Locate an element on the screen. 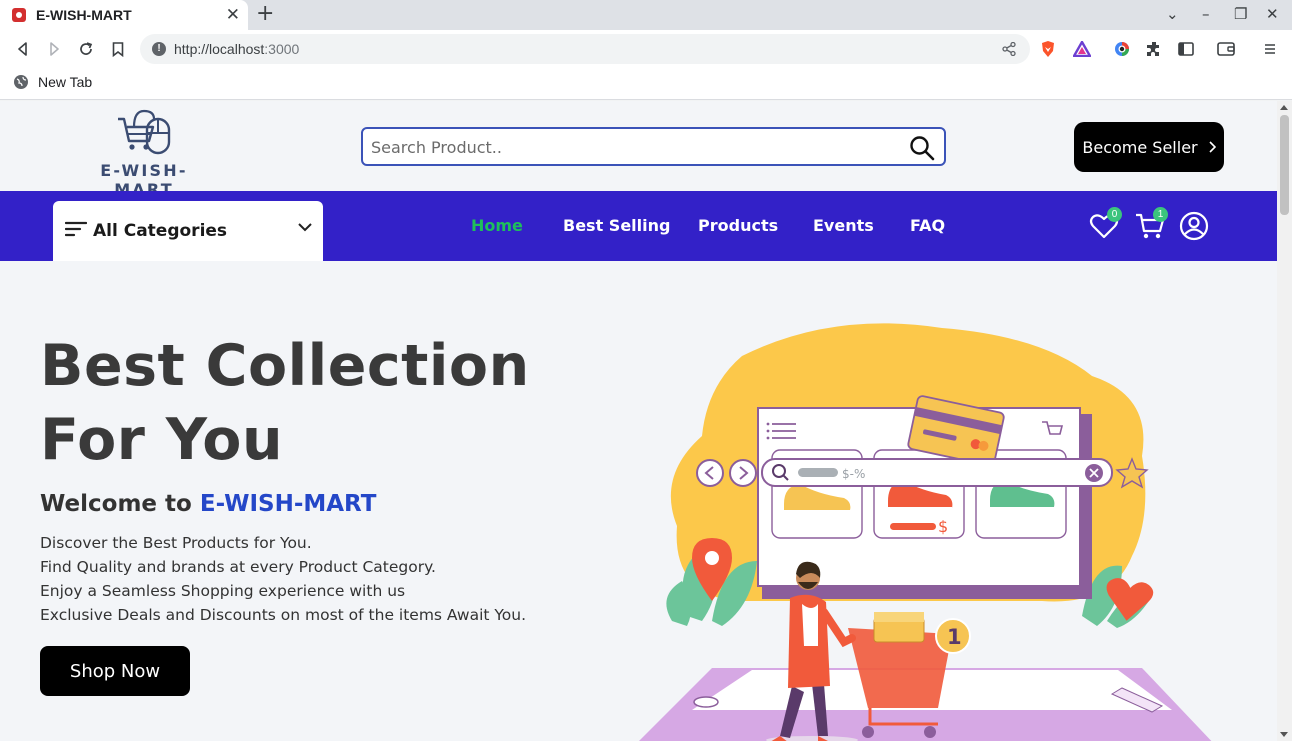  sidebar-icon is located at coordinates (1186, 49).